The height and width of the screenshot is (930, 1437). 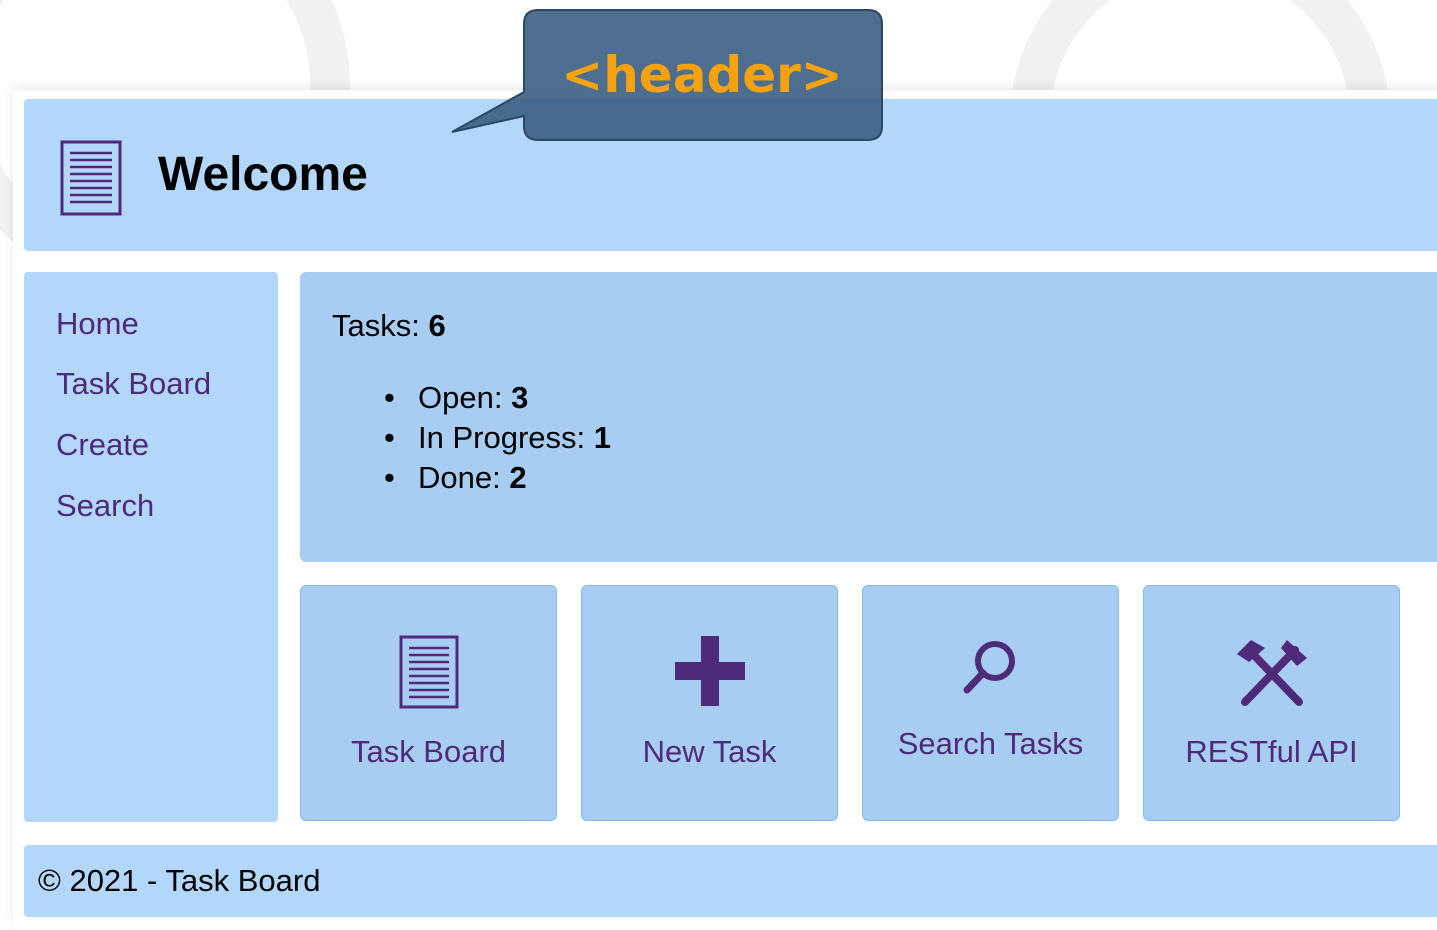 I want to click on site-footer: © 2021 - Task Board, so click(x=730, y=881).